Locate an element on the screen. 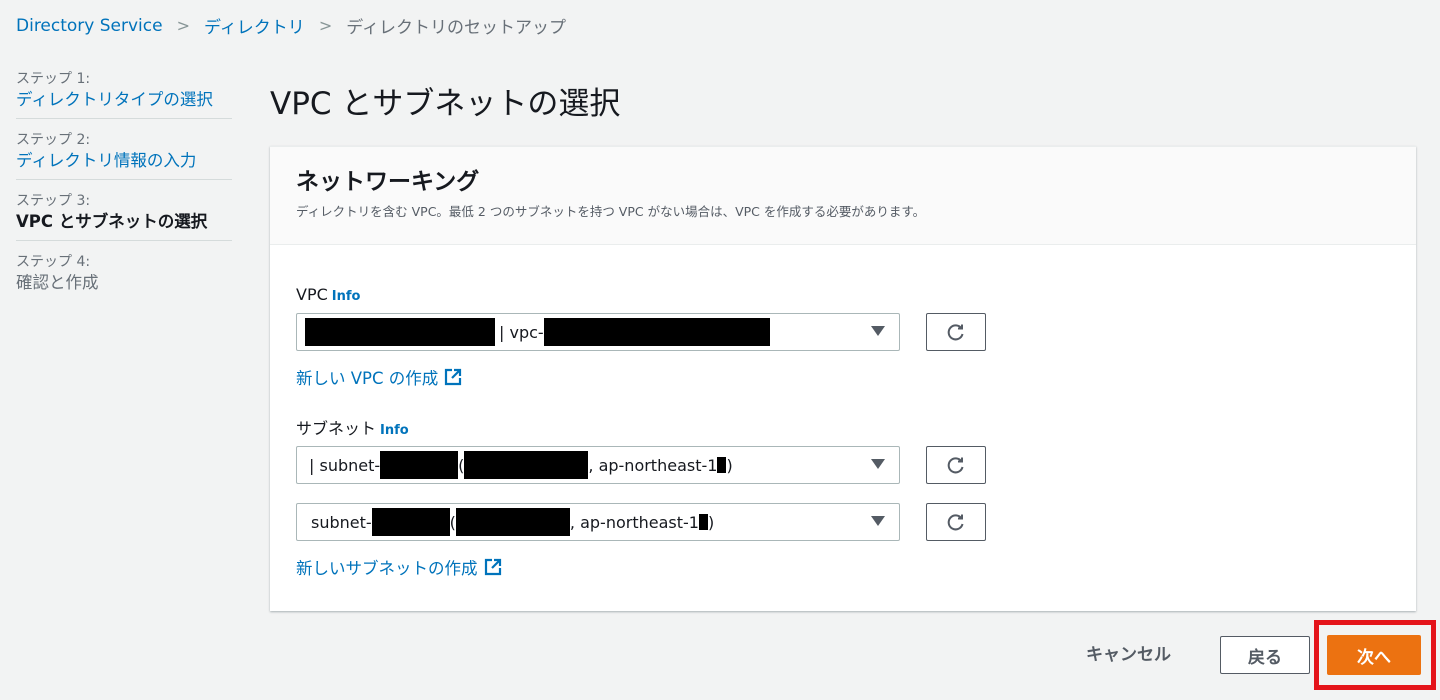 Image resolution: width=1440 pixels, height=700 pixels. subnet-select-2: subnet- ( , ap-northeast-1 ) is located at coordinates (598, 522).